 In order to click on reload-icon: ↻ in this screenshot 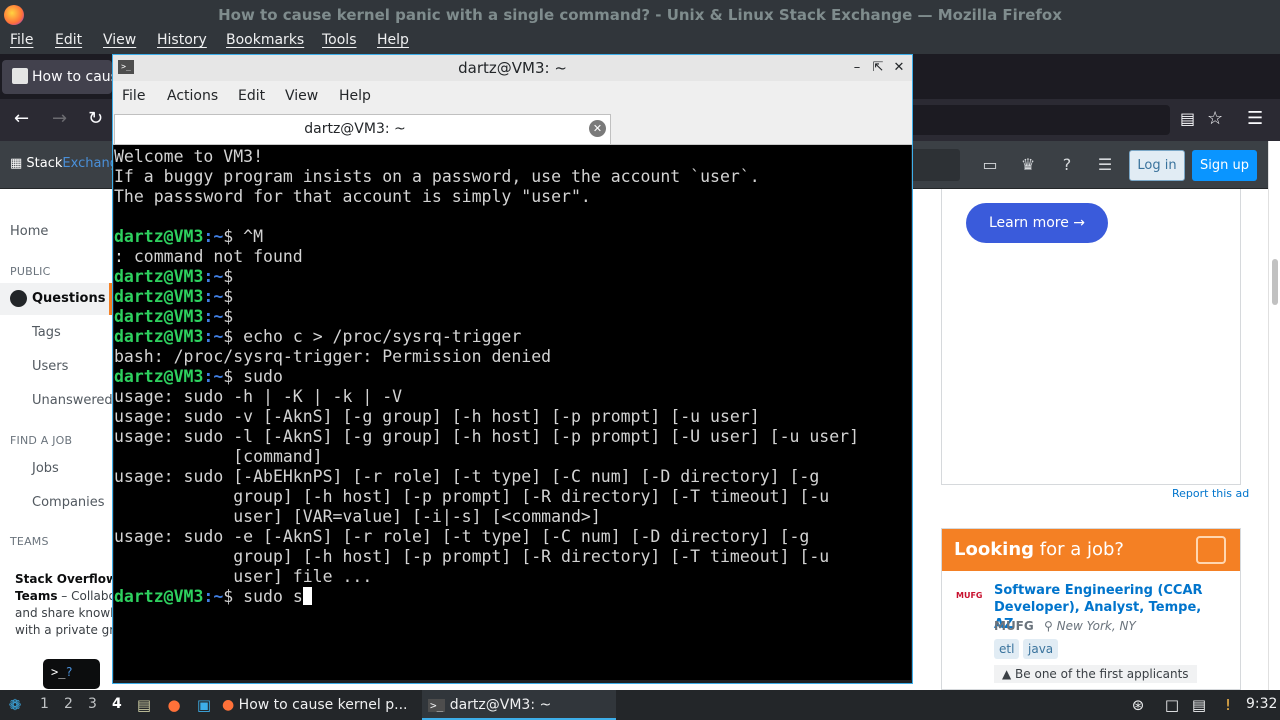, I will do `click(95, 119)`.